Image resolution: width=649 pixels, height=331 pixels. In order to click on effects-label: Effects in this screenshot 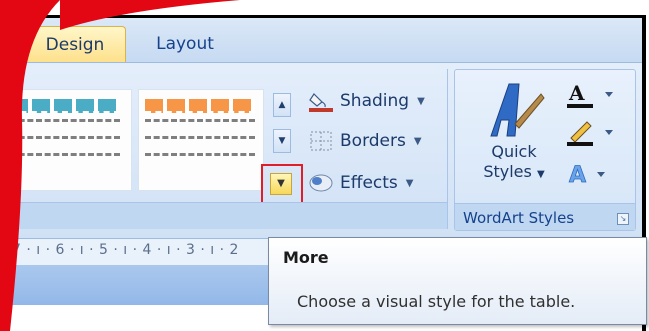, I will do `click(369, 183)`.